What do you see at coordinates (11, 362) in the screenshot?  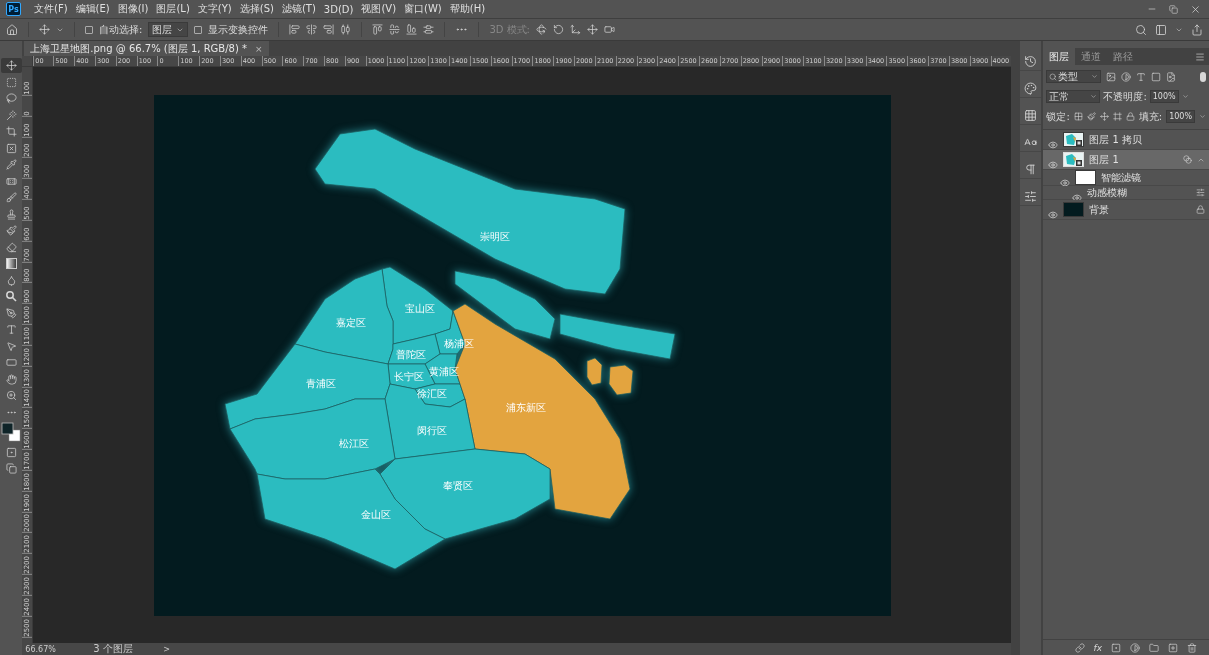 I see `rectangle-tool-icon` at bounding box center [11, 362].